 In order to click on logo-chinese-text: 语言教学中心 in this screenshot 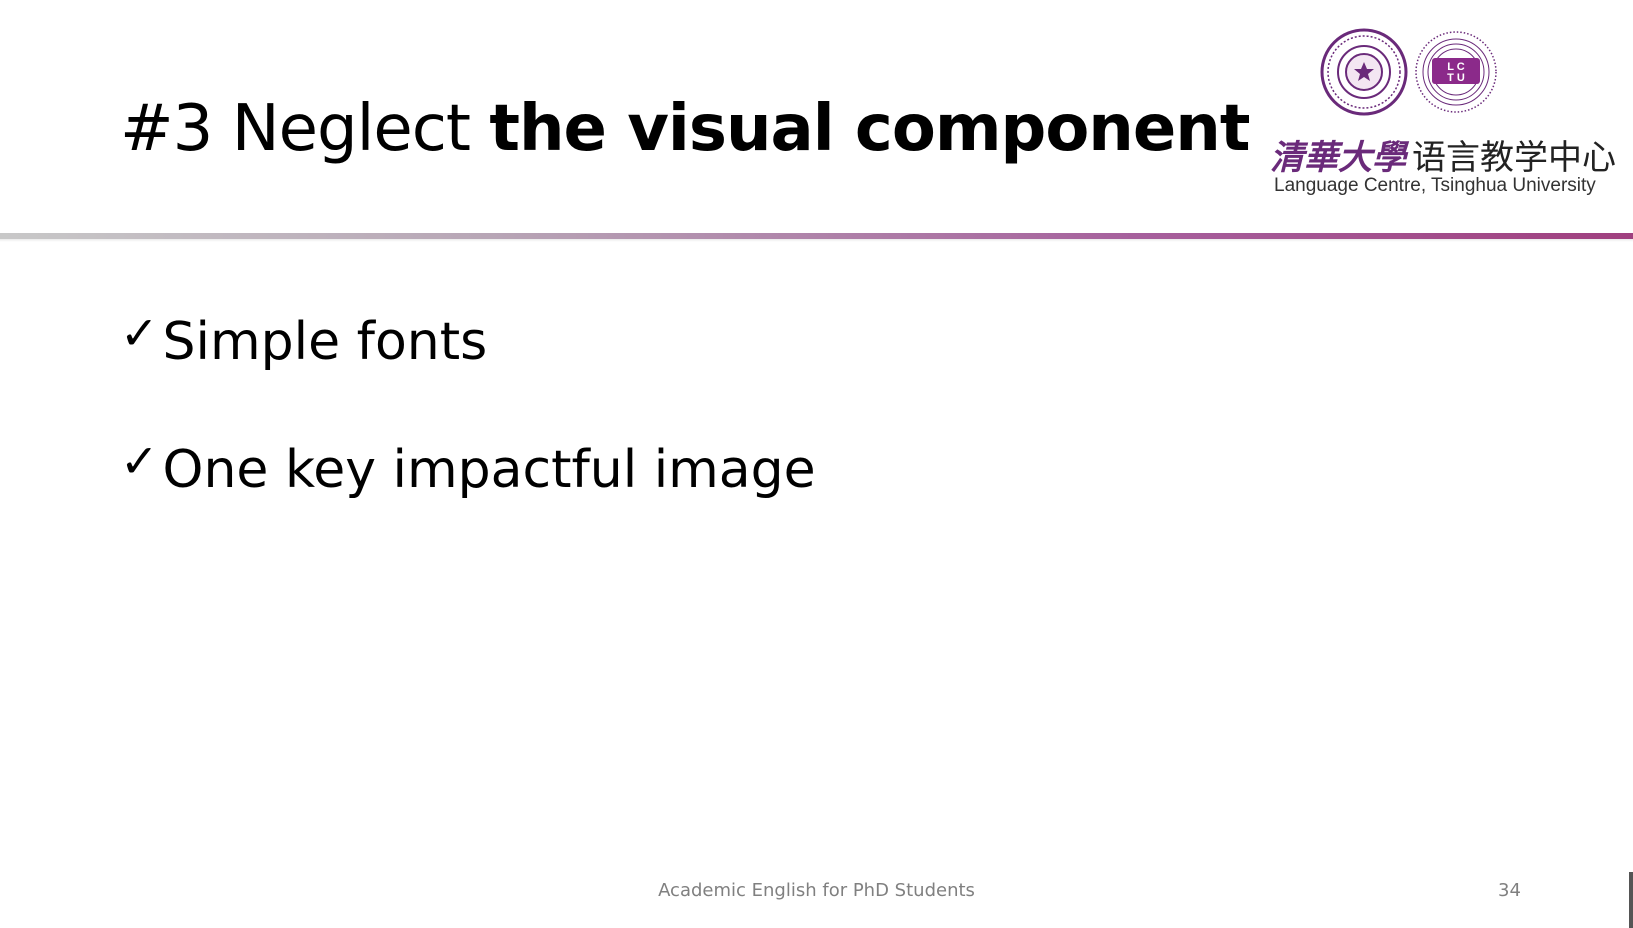, I will do `click(1514, 158)`.